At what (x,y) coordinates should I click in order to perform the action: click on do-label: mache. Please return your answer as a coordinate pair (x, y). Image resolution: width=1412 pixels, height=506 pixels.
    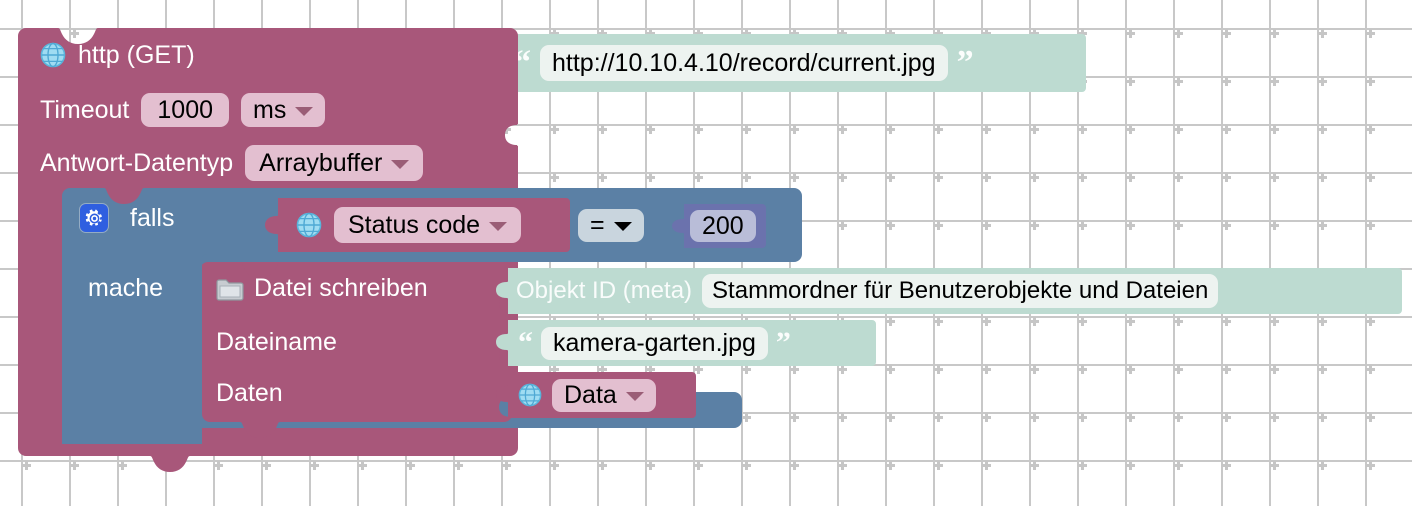
    Looking at the image, I should click on (126, 288).